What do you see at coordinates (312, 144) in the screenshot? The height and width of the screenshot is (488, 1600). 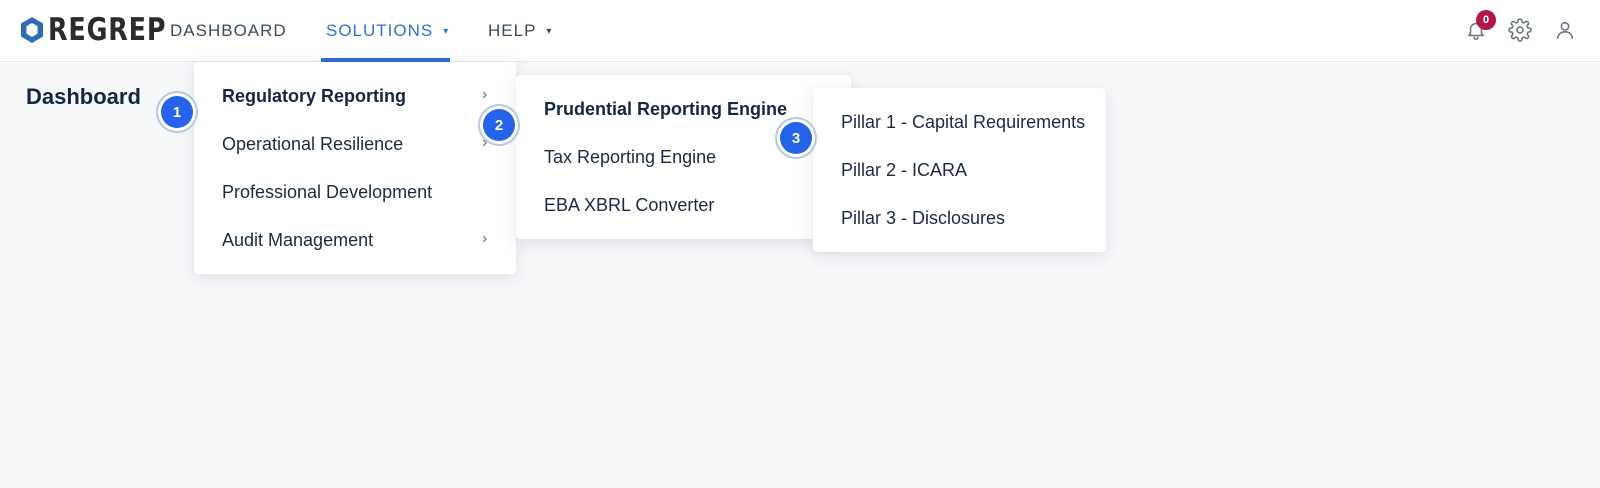 I see `menu-item-operational-resilience: Operational Resilience` at bounding box center [312, 144].